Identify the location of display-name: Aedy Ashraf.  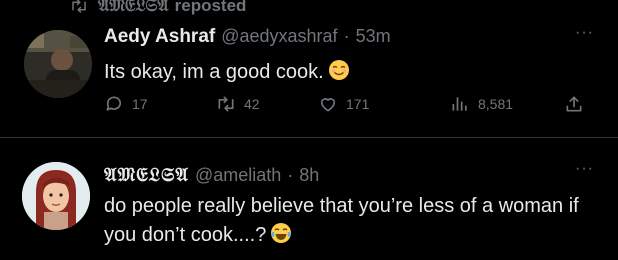
(159, 37).